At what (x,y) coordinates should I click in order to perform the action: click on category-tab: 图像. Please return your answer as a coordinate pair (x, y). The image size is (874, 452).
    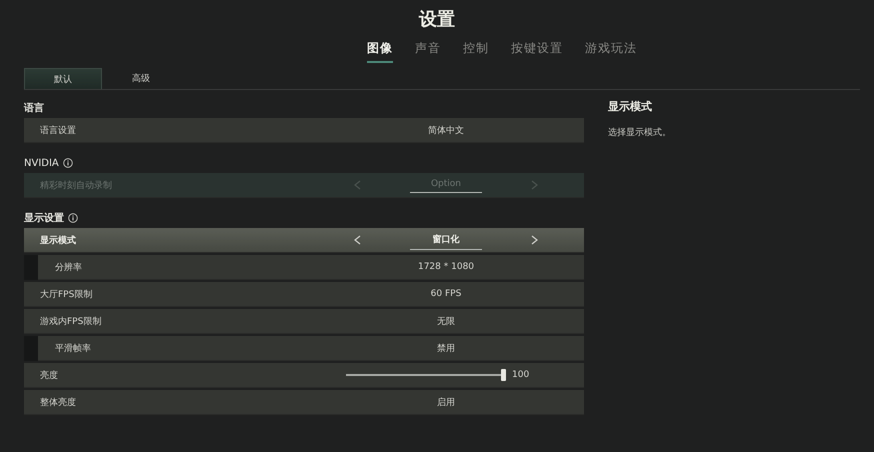
    Looking at the image, I should click on (380, 51).